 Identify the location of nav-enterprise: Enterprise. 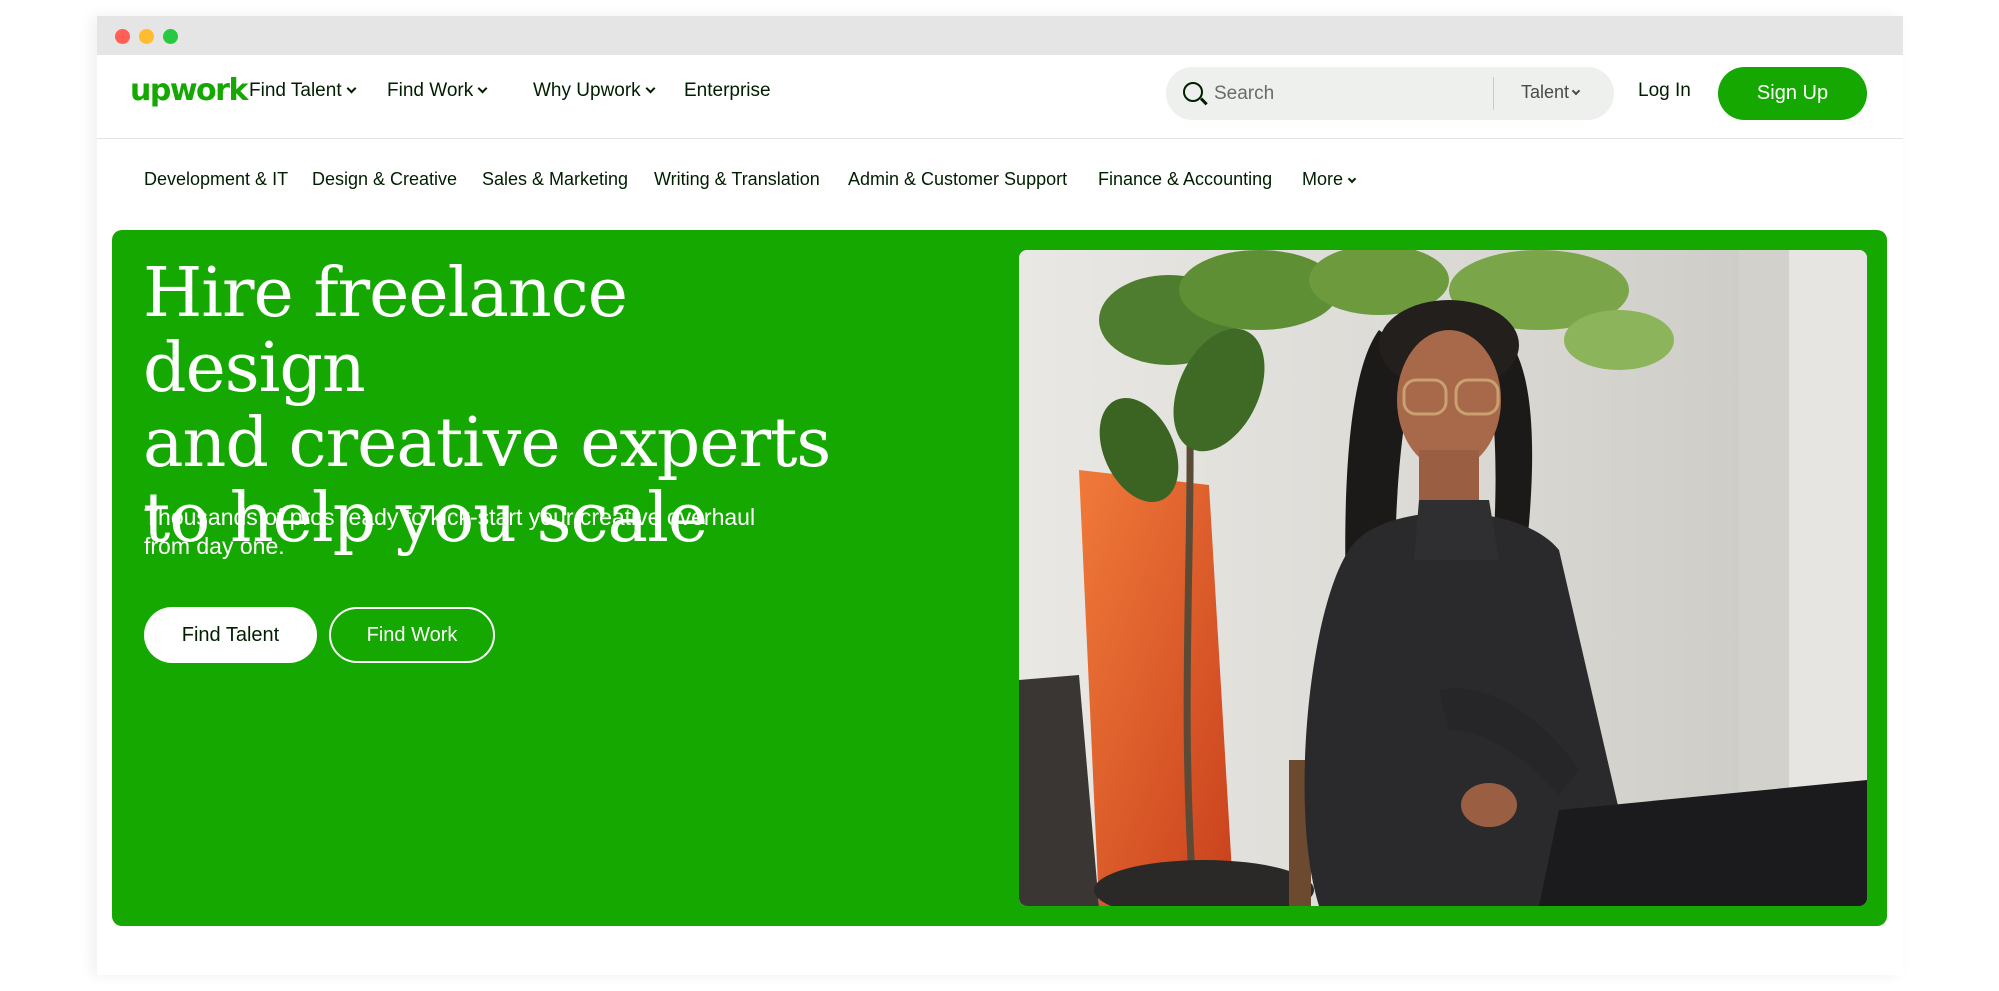
(727, 91).